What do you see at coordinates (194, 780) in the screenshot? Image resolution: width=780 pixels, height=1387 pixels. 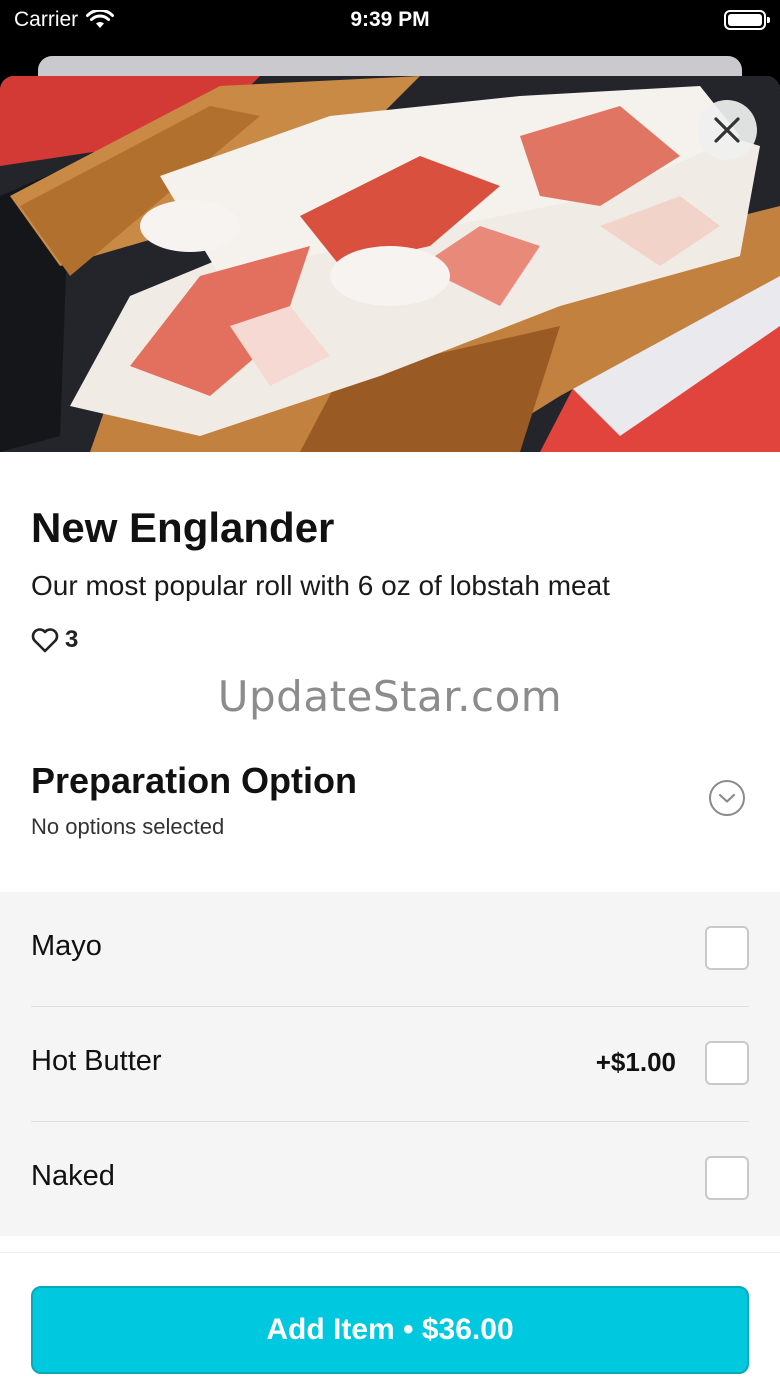 I see `preparation-title: Preparation Option` at bounding box center [194, 780].